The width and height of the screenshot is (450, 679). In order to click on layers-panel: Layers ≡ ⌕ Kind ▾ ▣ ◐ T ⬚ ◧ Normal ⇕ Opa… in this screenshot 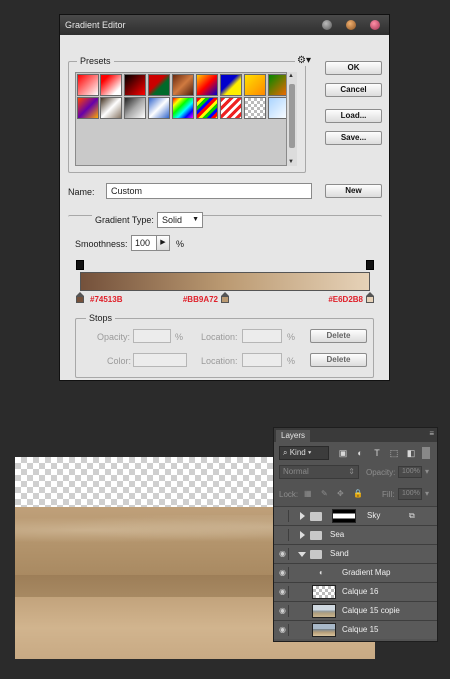, I will do `click(355, 534)`.